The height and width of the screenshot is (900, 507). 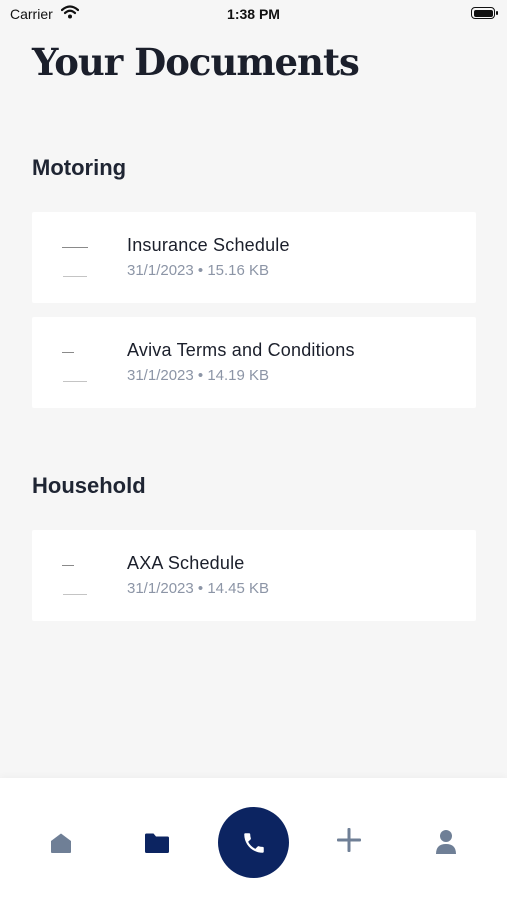 What do you see at coordinates (198, 588) in the screenshot?
I see `document-meta: 31/1/2023 • 14.45 KB` at bounding box center [198, 588].